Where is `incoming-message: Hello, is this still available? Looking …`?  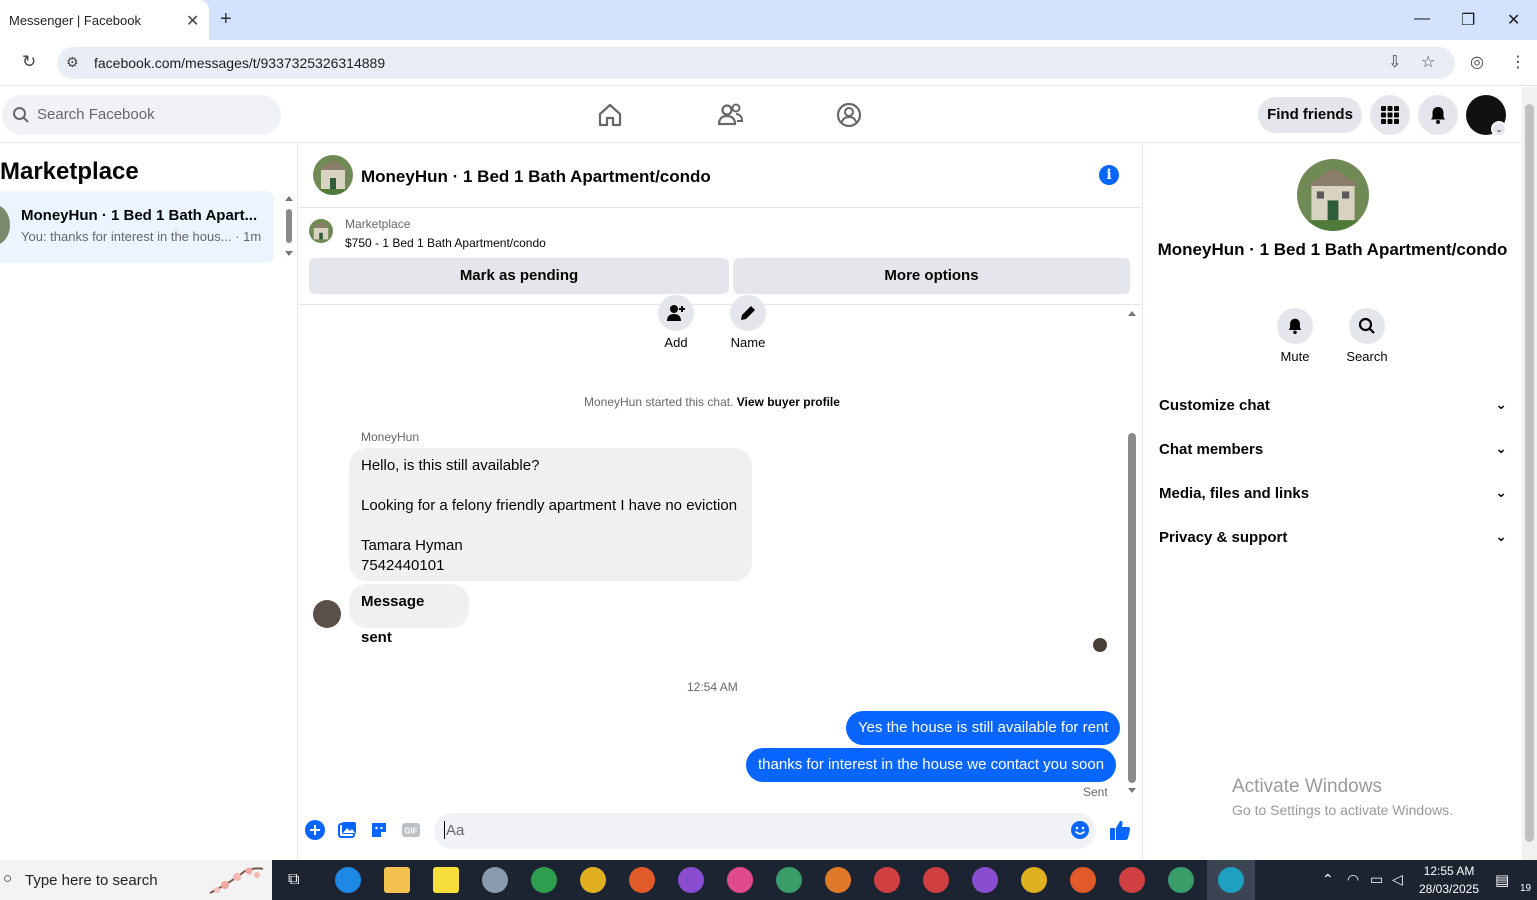
incoming-message: Hello, is this still available? Looking … is located at coordinates (550, 514).